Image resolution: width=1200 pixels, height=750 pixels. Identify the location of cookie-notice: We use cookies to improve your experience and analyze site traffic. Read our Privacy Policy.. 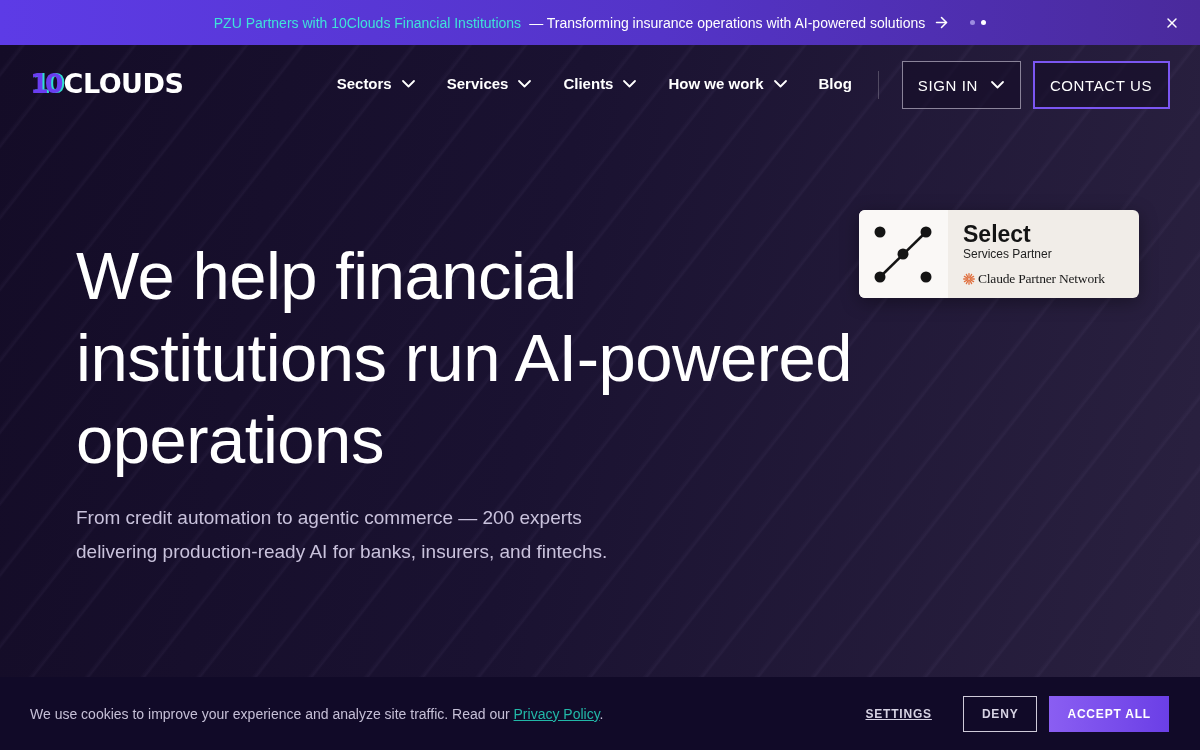
(317, 713).